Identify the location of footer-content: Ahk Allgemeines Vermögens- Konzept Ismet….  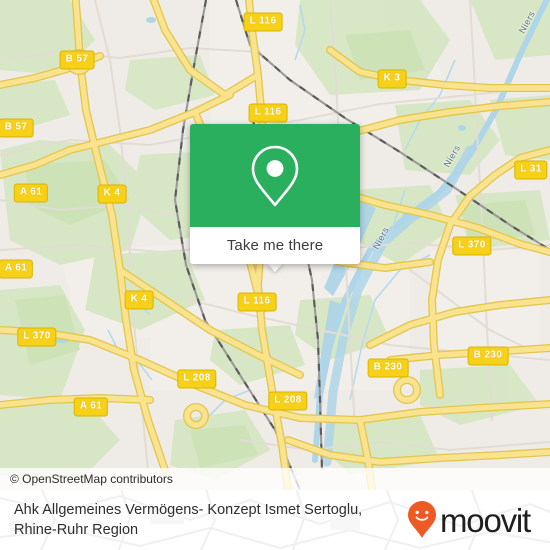
(275, 520).